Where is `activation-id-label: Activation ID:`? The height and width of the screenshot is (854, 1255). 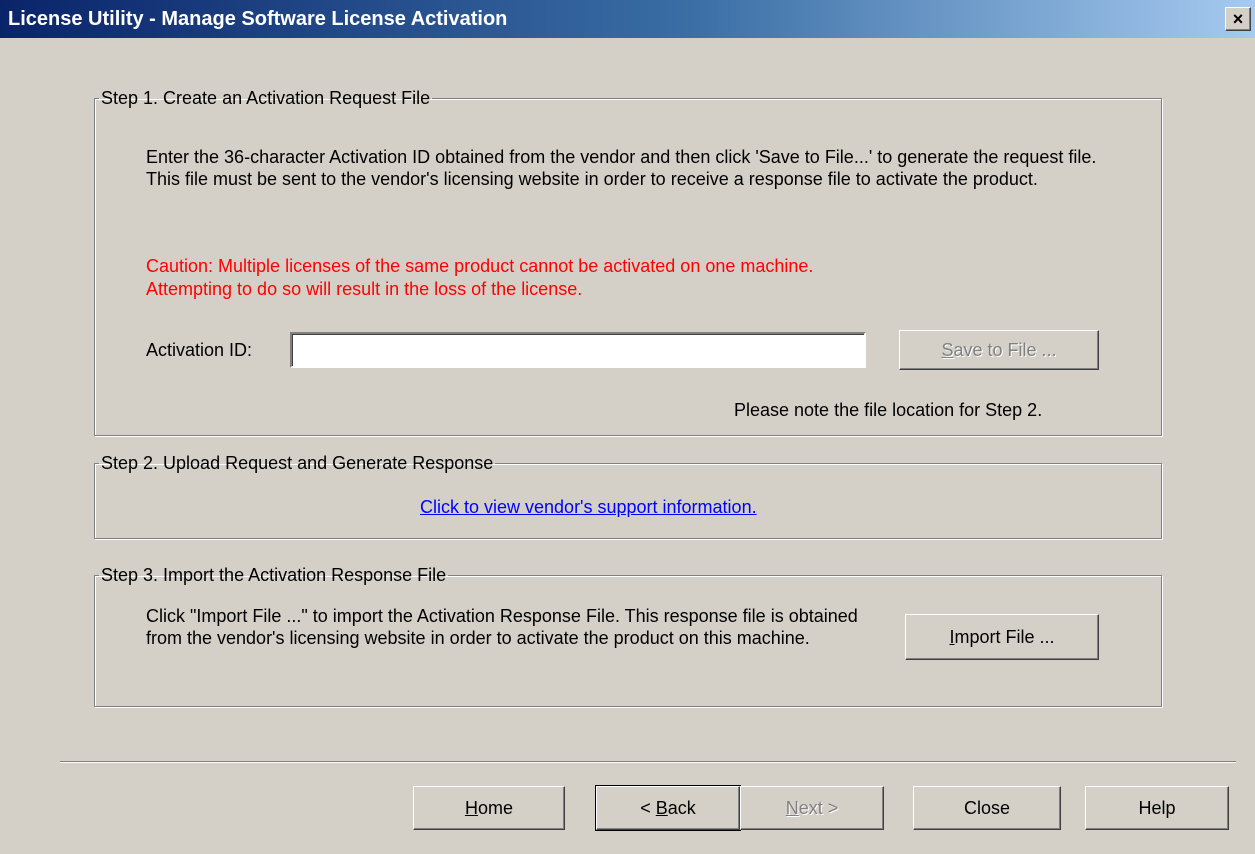
activation-id-label: Activation ID: is located at coordinates (199, 350).